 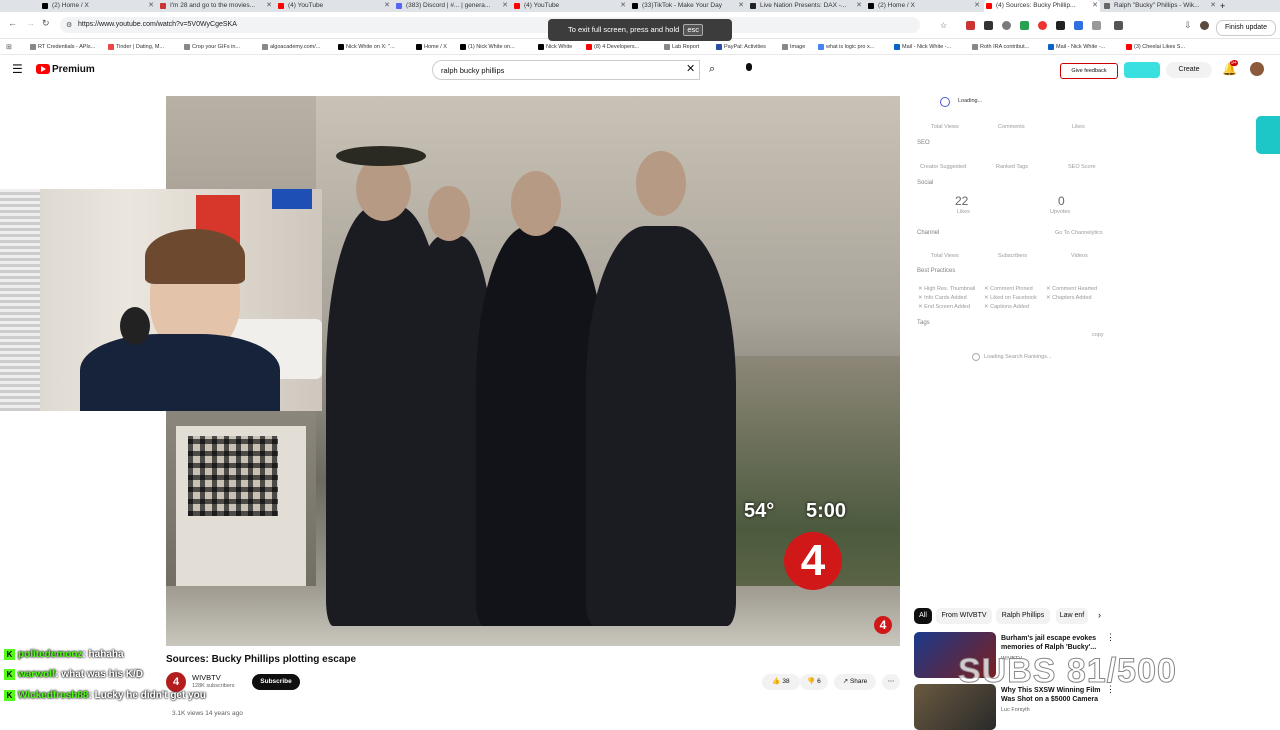 What do you see at coordinates (233, 476) in the screenshot?
I see `video-scene-grate` at bounding box center [233, 476].